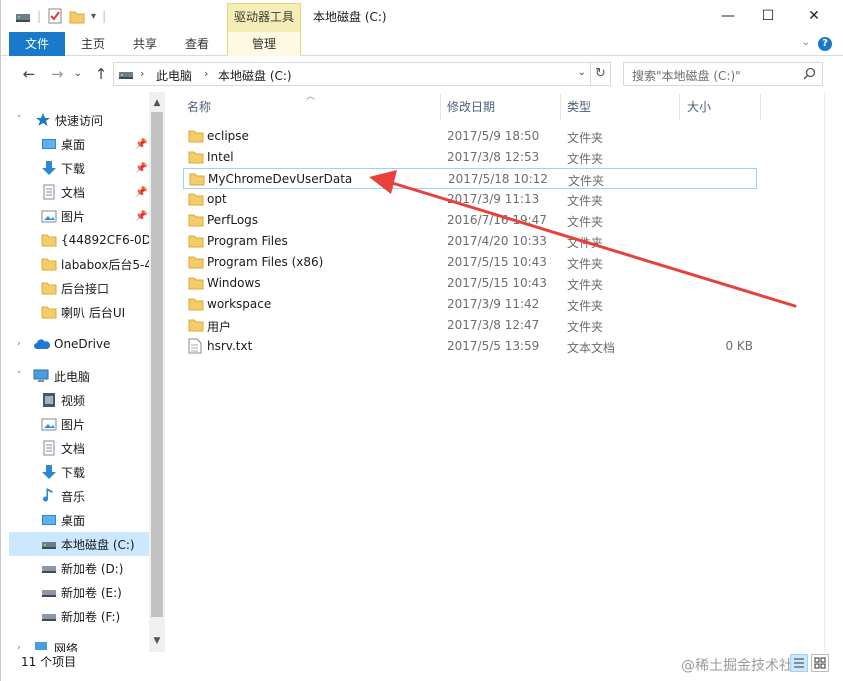 Image resolution: width=843 pixels, height=681 pixels. I want to click on nav-item-pictures: 图片, so click(79, 424).